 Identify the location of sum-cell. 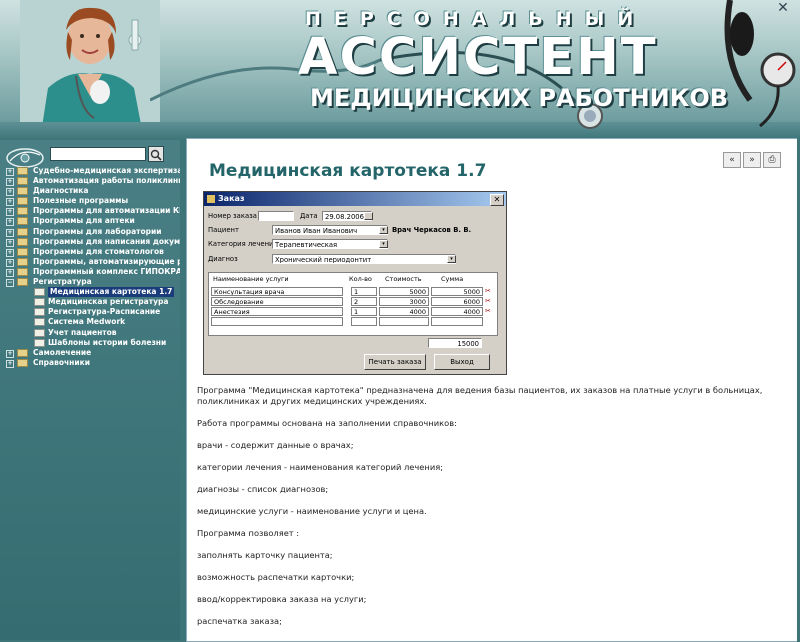
(457, 321).